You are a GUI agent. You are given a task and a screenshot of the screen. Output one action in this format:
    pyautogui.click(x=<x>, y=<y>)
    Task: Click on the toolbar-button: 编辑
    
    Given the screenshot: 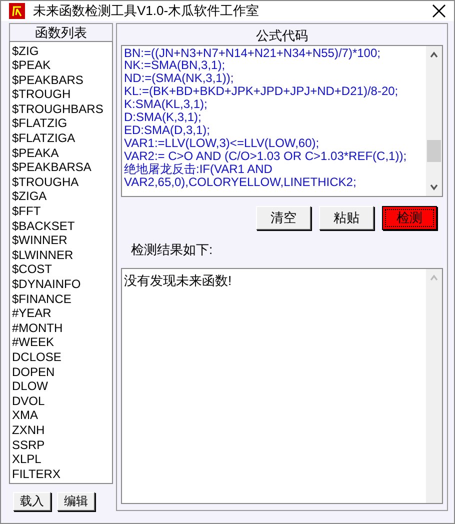 What is the action you would take?
    pyautogui.click(x=76, y=502)
    